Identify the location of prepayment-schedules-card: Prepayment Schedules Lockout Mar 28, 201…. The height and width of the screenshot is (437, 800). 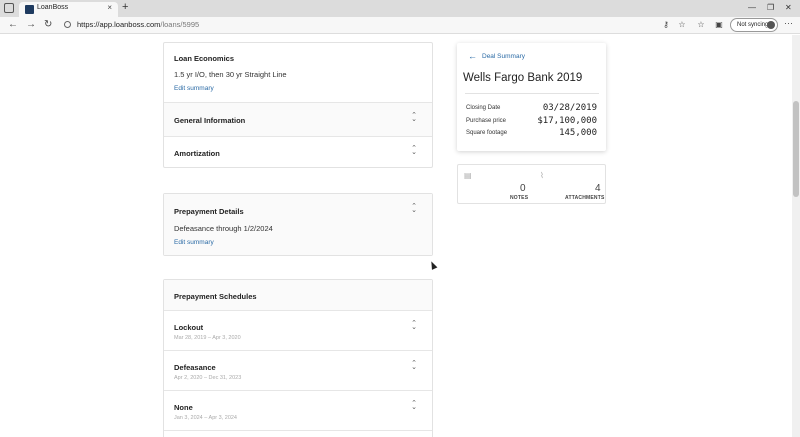
(298, 358).